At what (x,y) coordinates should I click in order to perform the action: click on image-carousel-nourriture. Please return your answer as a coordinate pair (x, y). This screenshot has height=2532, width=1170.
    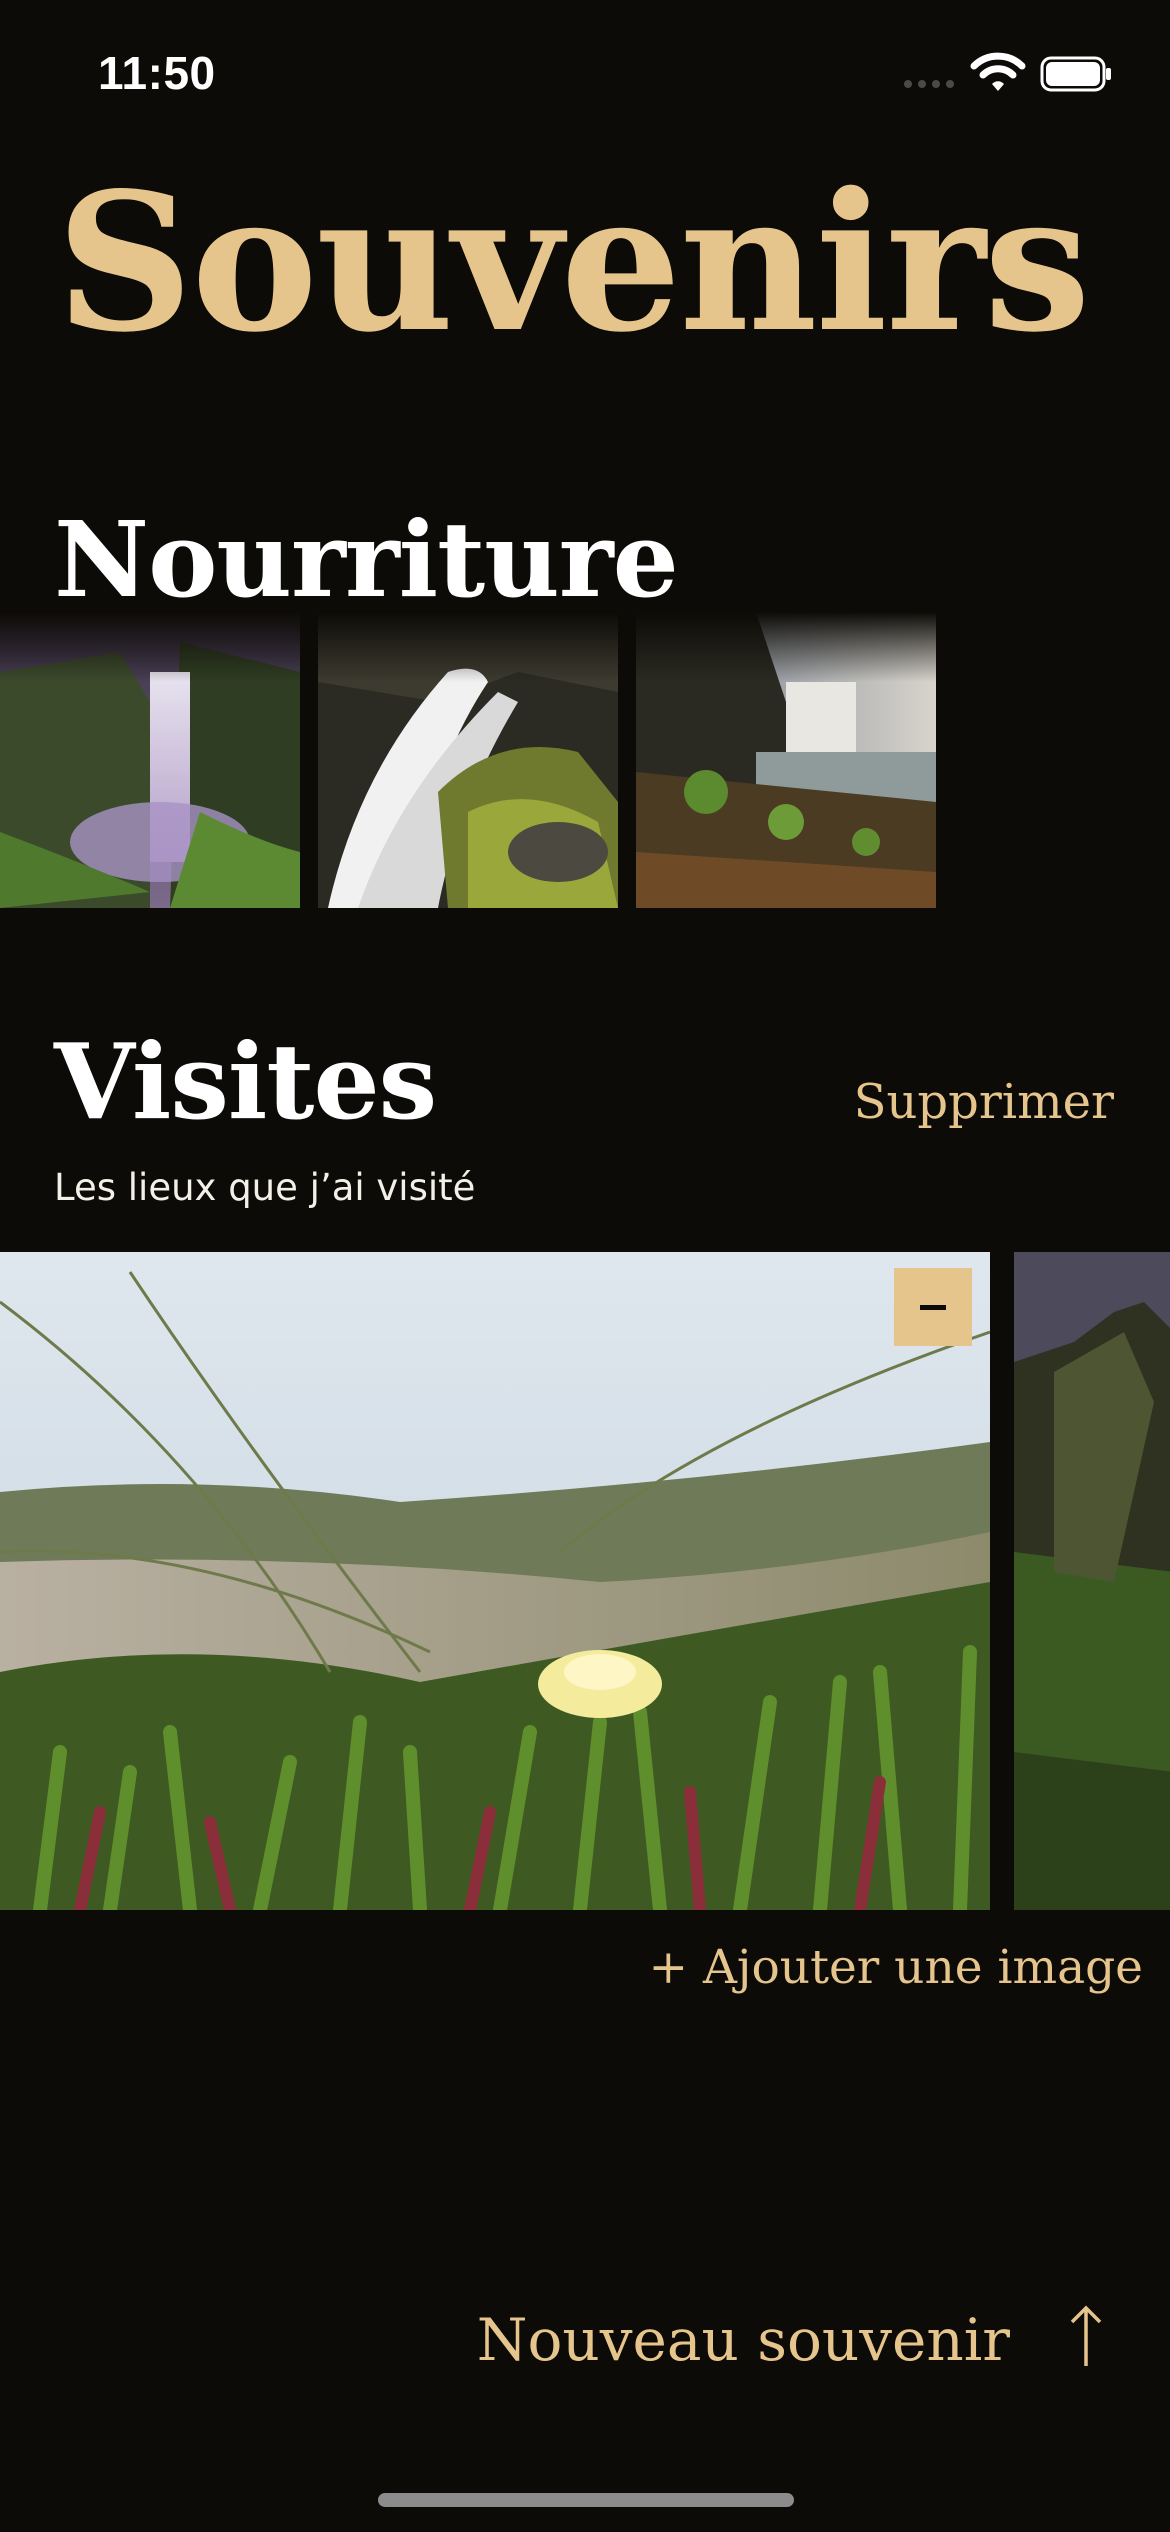
    Looking at the image, I should click on (585, 760).